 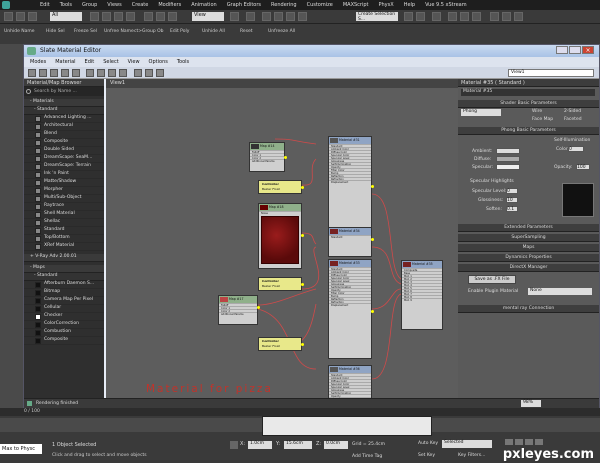 What do you see at coordinates (575, 50) in the screenshot?
I see `maximize-button` at bounding box center [575, 50].